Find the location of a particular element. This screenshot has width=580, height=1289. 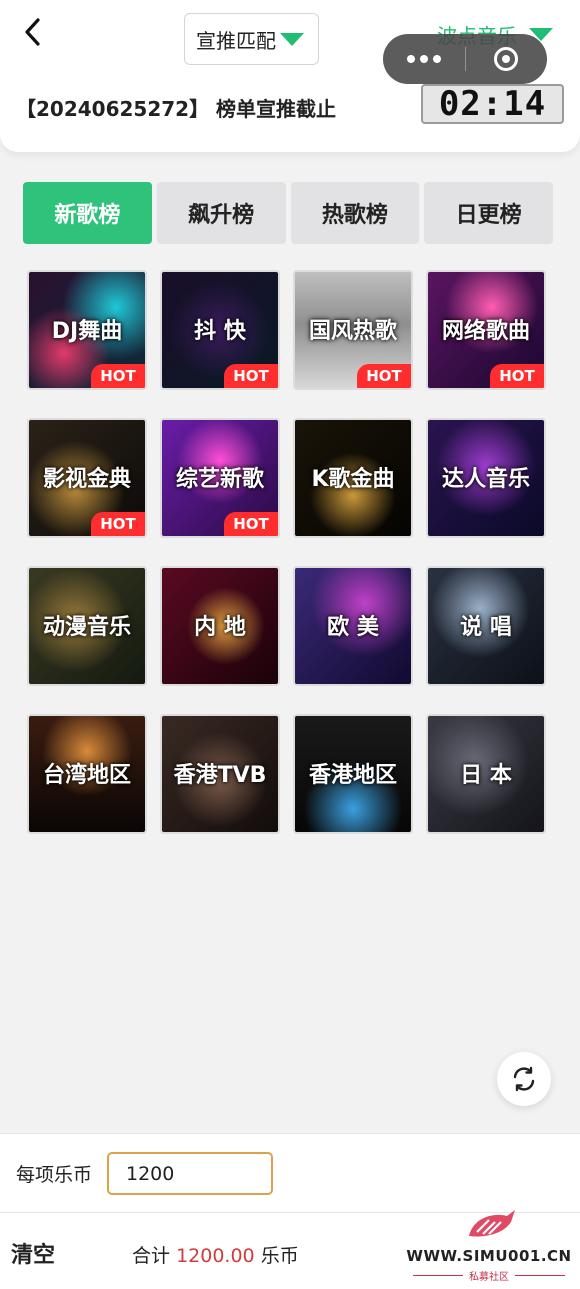

category-card-influencer-music: 达人音乐 is located at coordinates (486, 478).